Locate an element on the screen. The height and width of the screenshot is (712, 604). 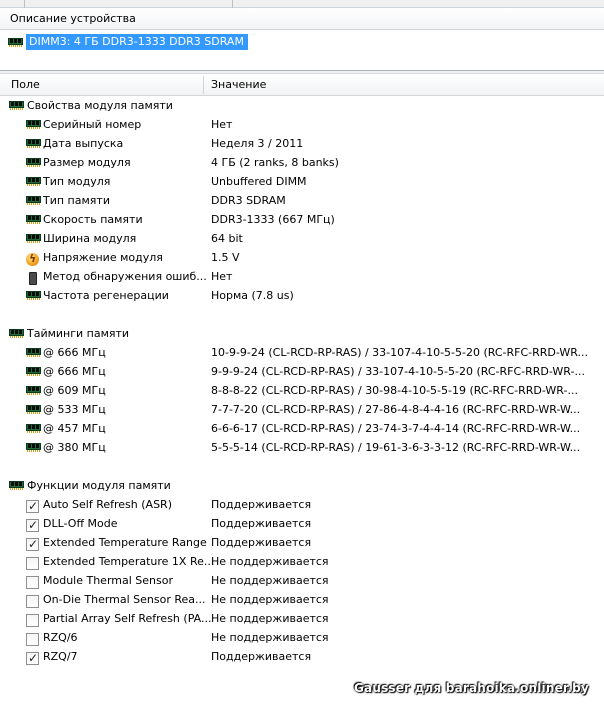
feature-row: Module Thermal Sensor Не поддерживается is located at coordinates (302, 581).